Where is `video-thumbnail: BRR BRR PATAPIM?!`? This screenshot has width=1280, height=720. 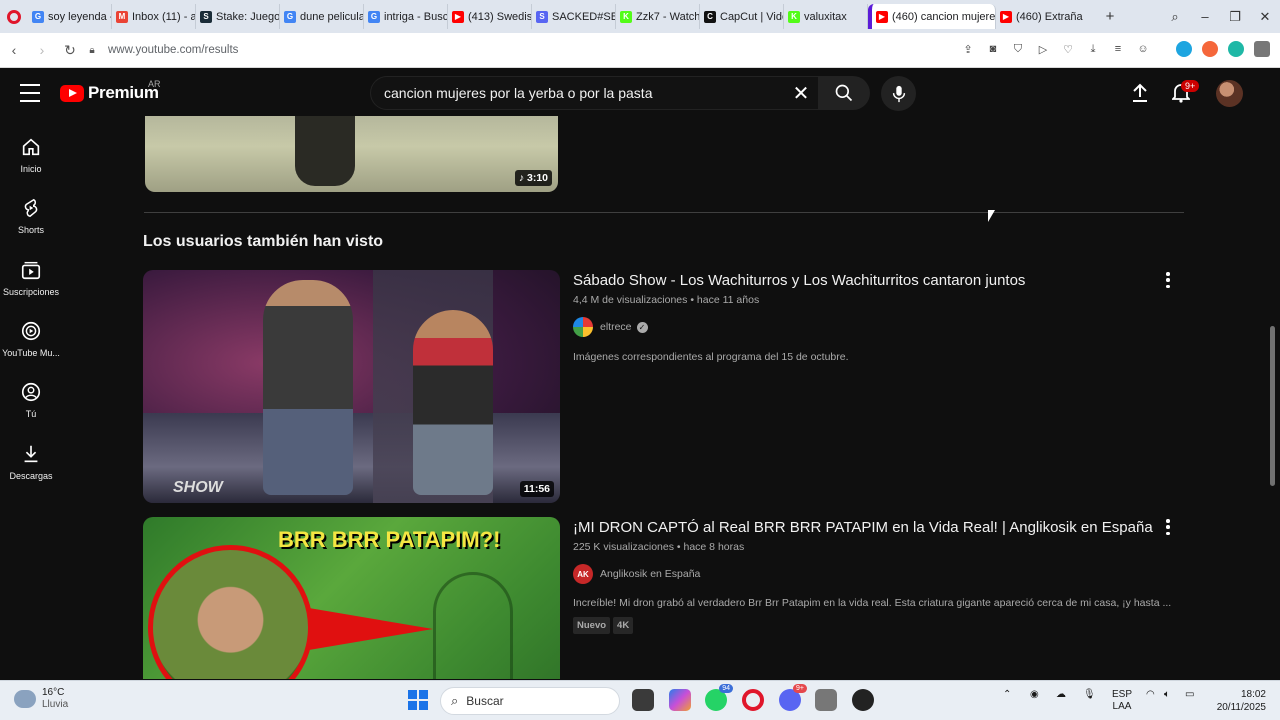
video-thumbnail: BRR BRR PATAPIM?! is located at coordinates (351, 598).